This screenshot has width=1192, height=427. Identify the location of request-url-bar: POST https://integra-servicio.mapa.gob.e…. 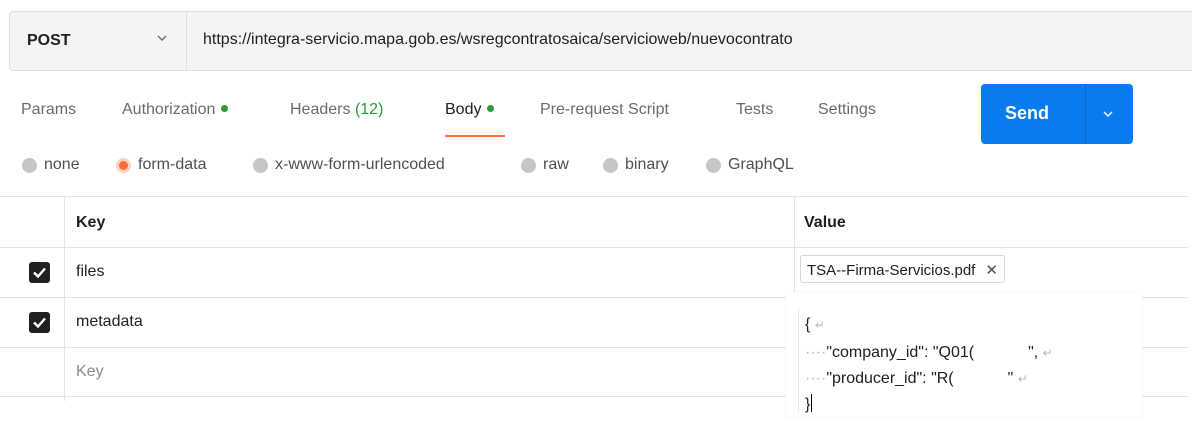
(600, 41).